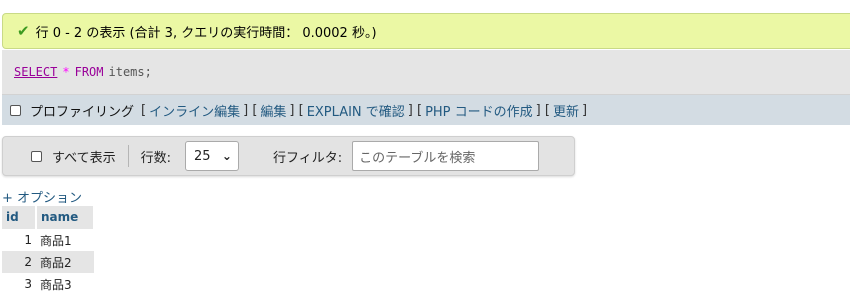 Image resolution: width=850 pixels, height=308 pixels. Describe the element at coordinates (66, 72) in the screenshot. I see `sql-star: *` at that location.